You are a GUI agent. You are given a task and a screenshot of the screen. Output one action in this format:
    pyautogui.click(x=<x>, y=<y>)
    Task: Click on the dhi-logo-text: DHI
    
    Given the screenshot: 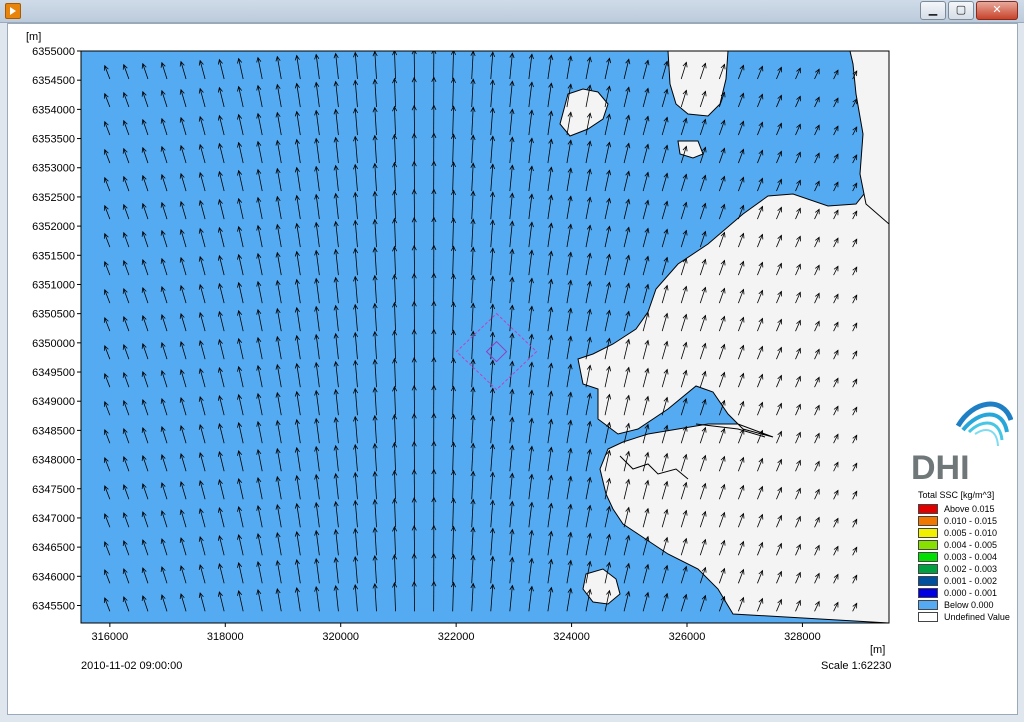 What is the action you would take?
    pyautogui.click(x=940, y=468)
    